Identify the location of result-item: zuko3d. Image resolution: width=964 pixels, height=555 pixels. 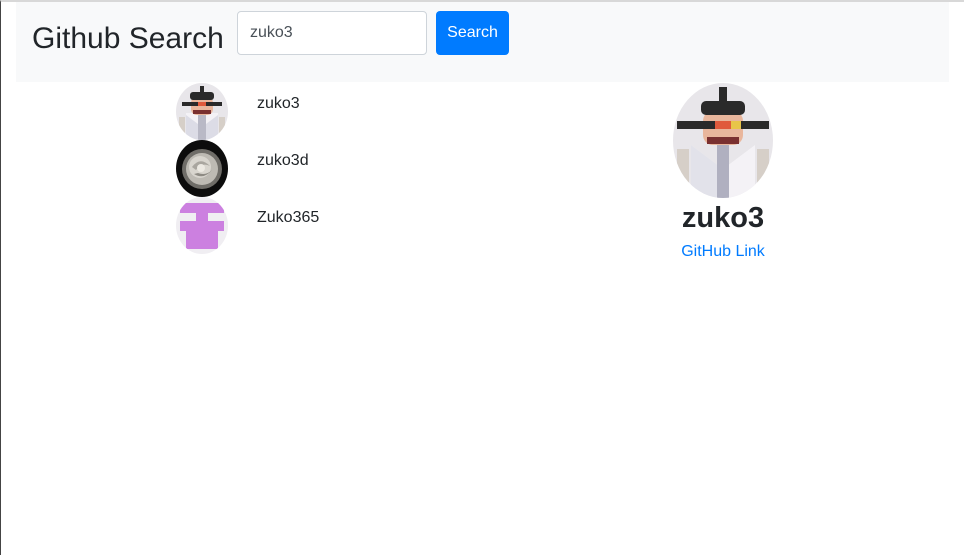
(326, 168).